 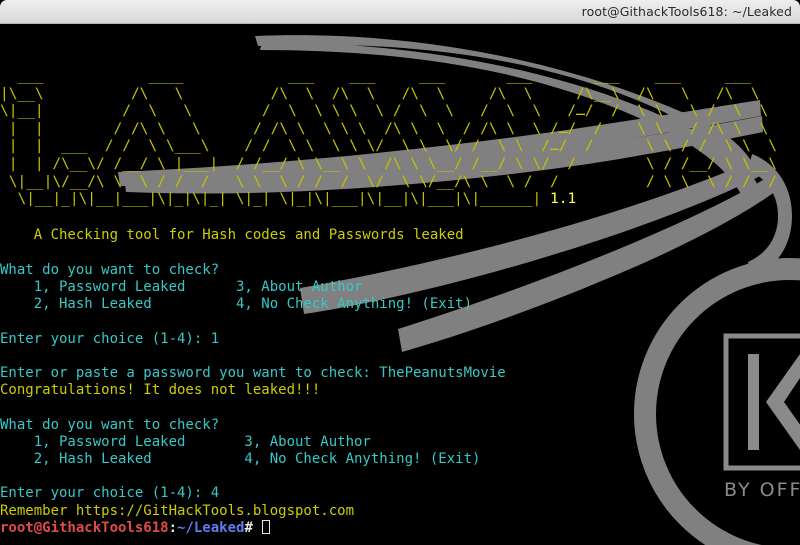 I want to click on titlebar: root@GithackTools618: ~/Leaked, so click(x=400, y=12).